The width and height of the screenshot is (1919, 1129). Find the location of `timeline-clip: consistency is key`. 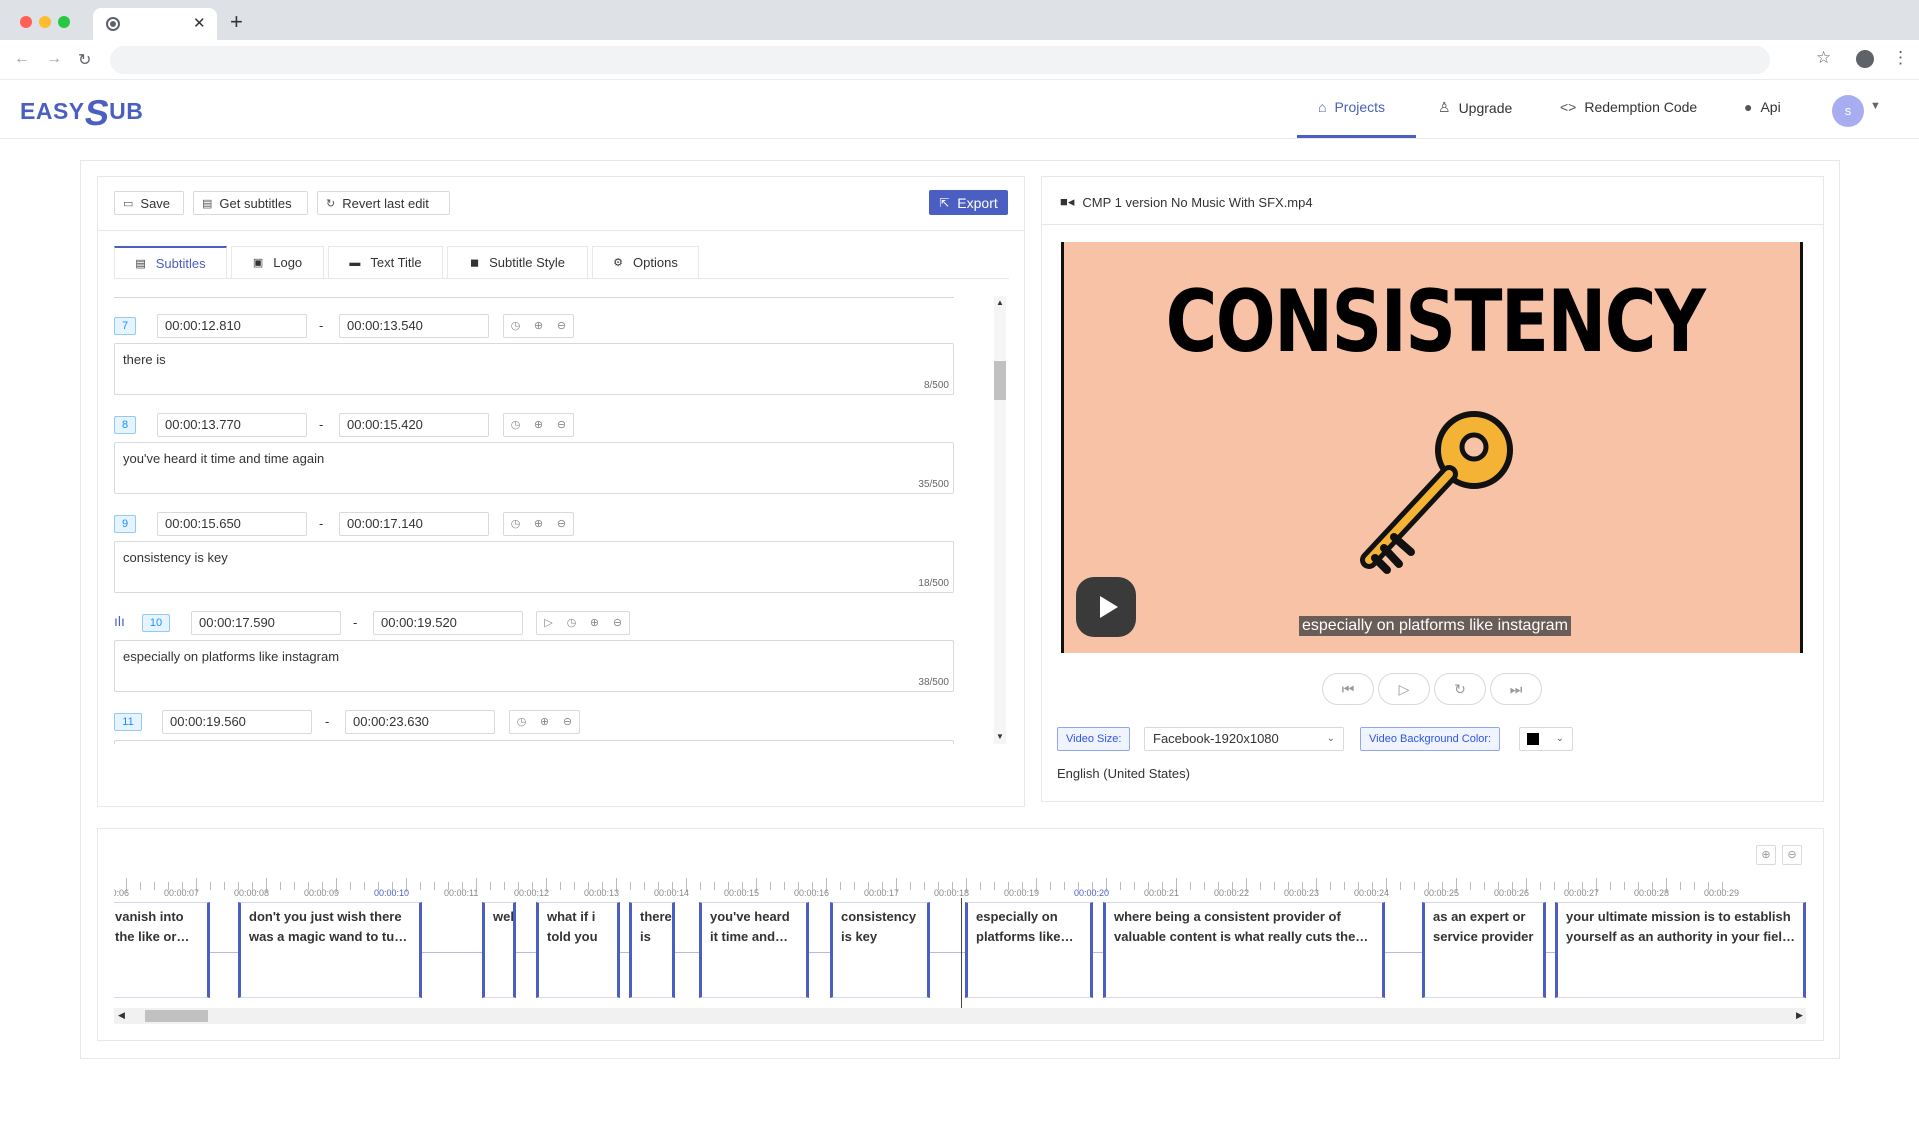

timeline-clip: consistency is key is located at coordinates (880, 950).